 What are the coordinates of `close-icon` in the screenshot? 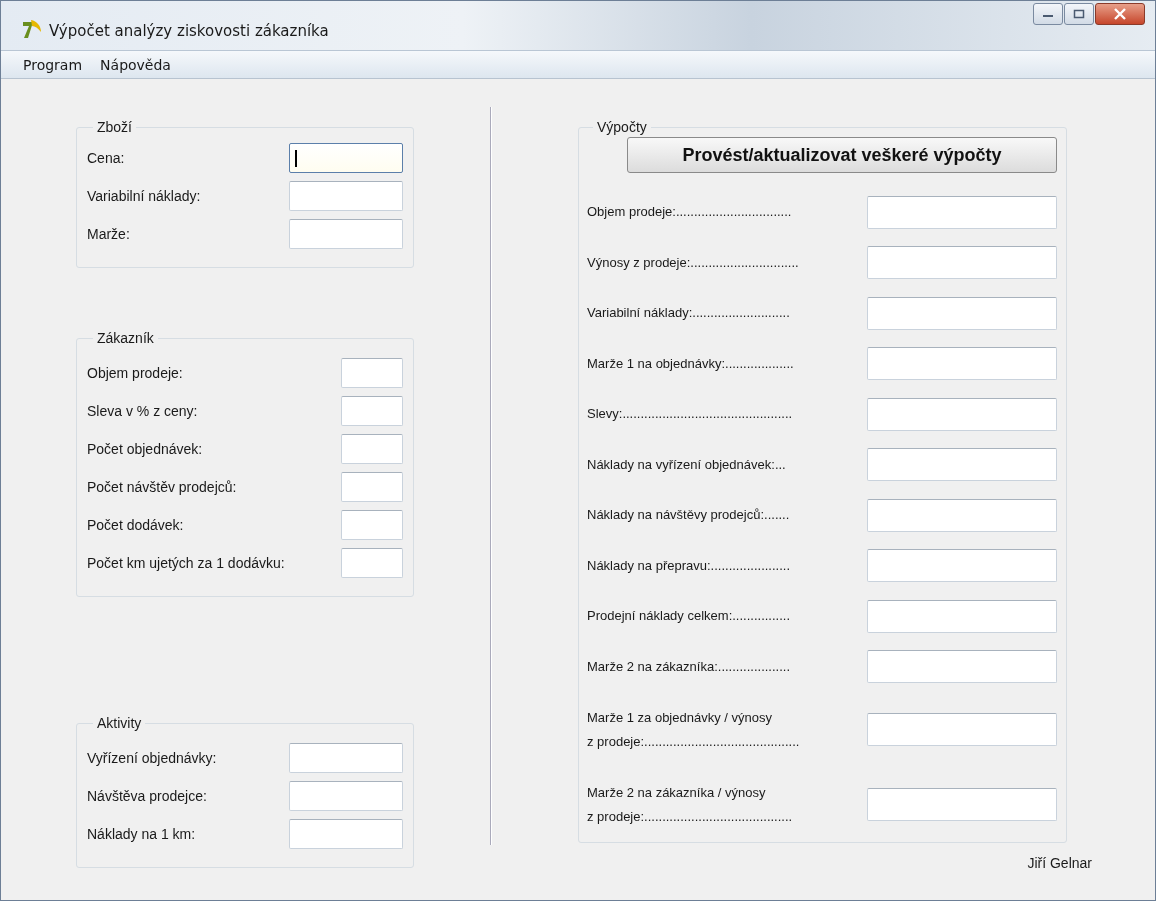 It's located at (1120, 14).